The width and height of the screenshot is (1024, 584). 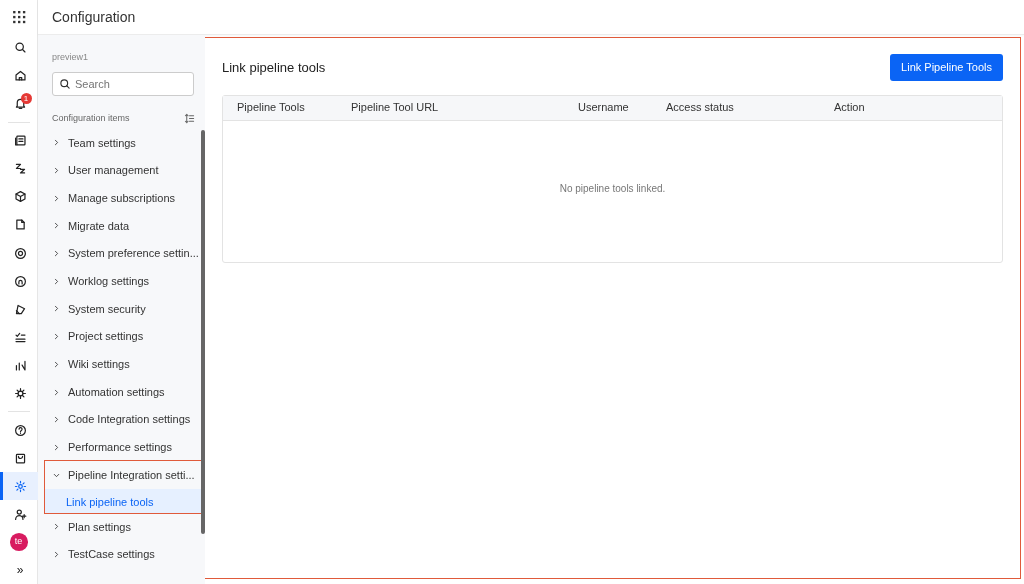 I want to click on bell-icon, so click(x=20, y=104).